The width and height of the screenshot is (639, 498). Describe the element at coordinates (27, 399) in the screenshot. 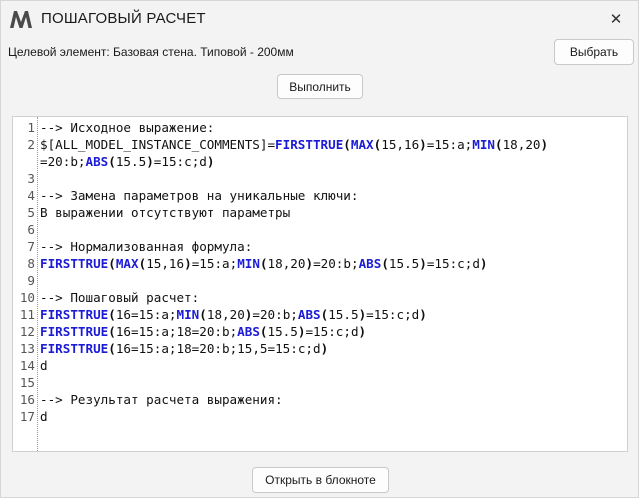

I see `line-number: 16` at that location.